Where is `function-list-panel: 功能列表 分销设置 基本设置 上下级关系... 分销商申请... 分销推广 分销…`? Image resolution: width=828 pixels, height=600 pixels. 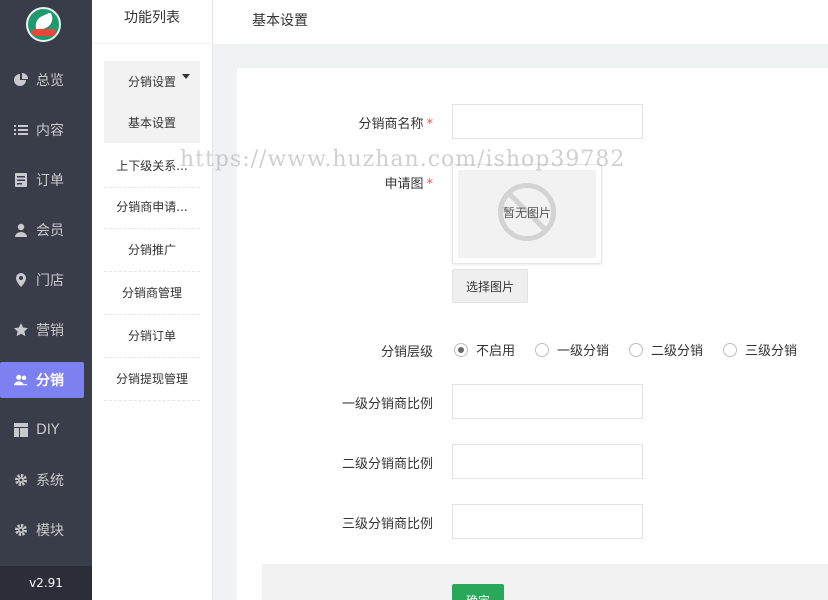 function-list-panel: 功能列表 分销设置 基本设置 上下级关系... 分销商申请... 分销推广 分销… is located at coordinates (152, 300).